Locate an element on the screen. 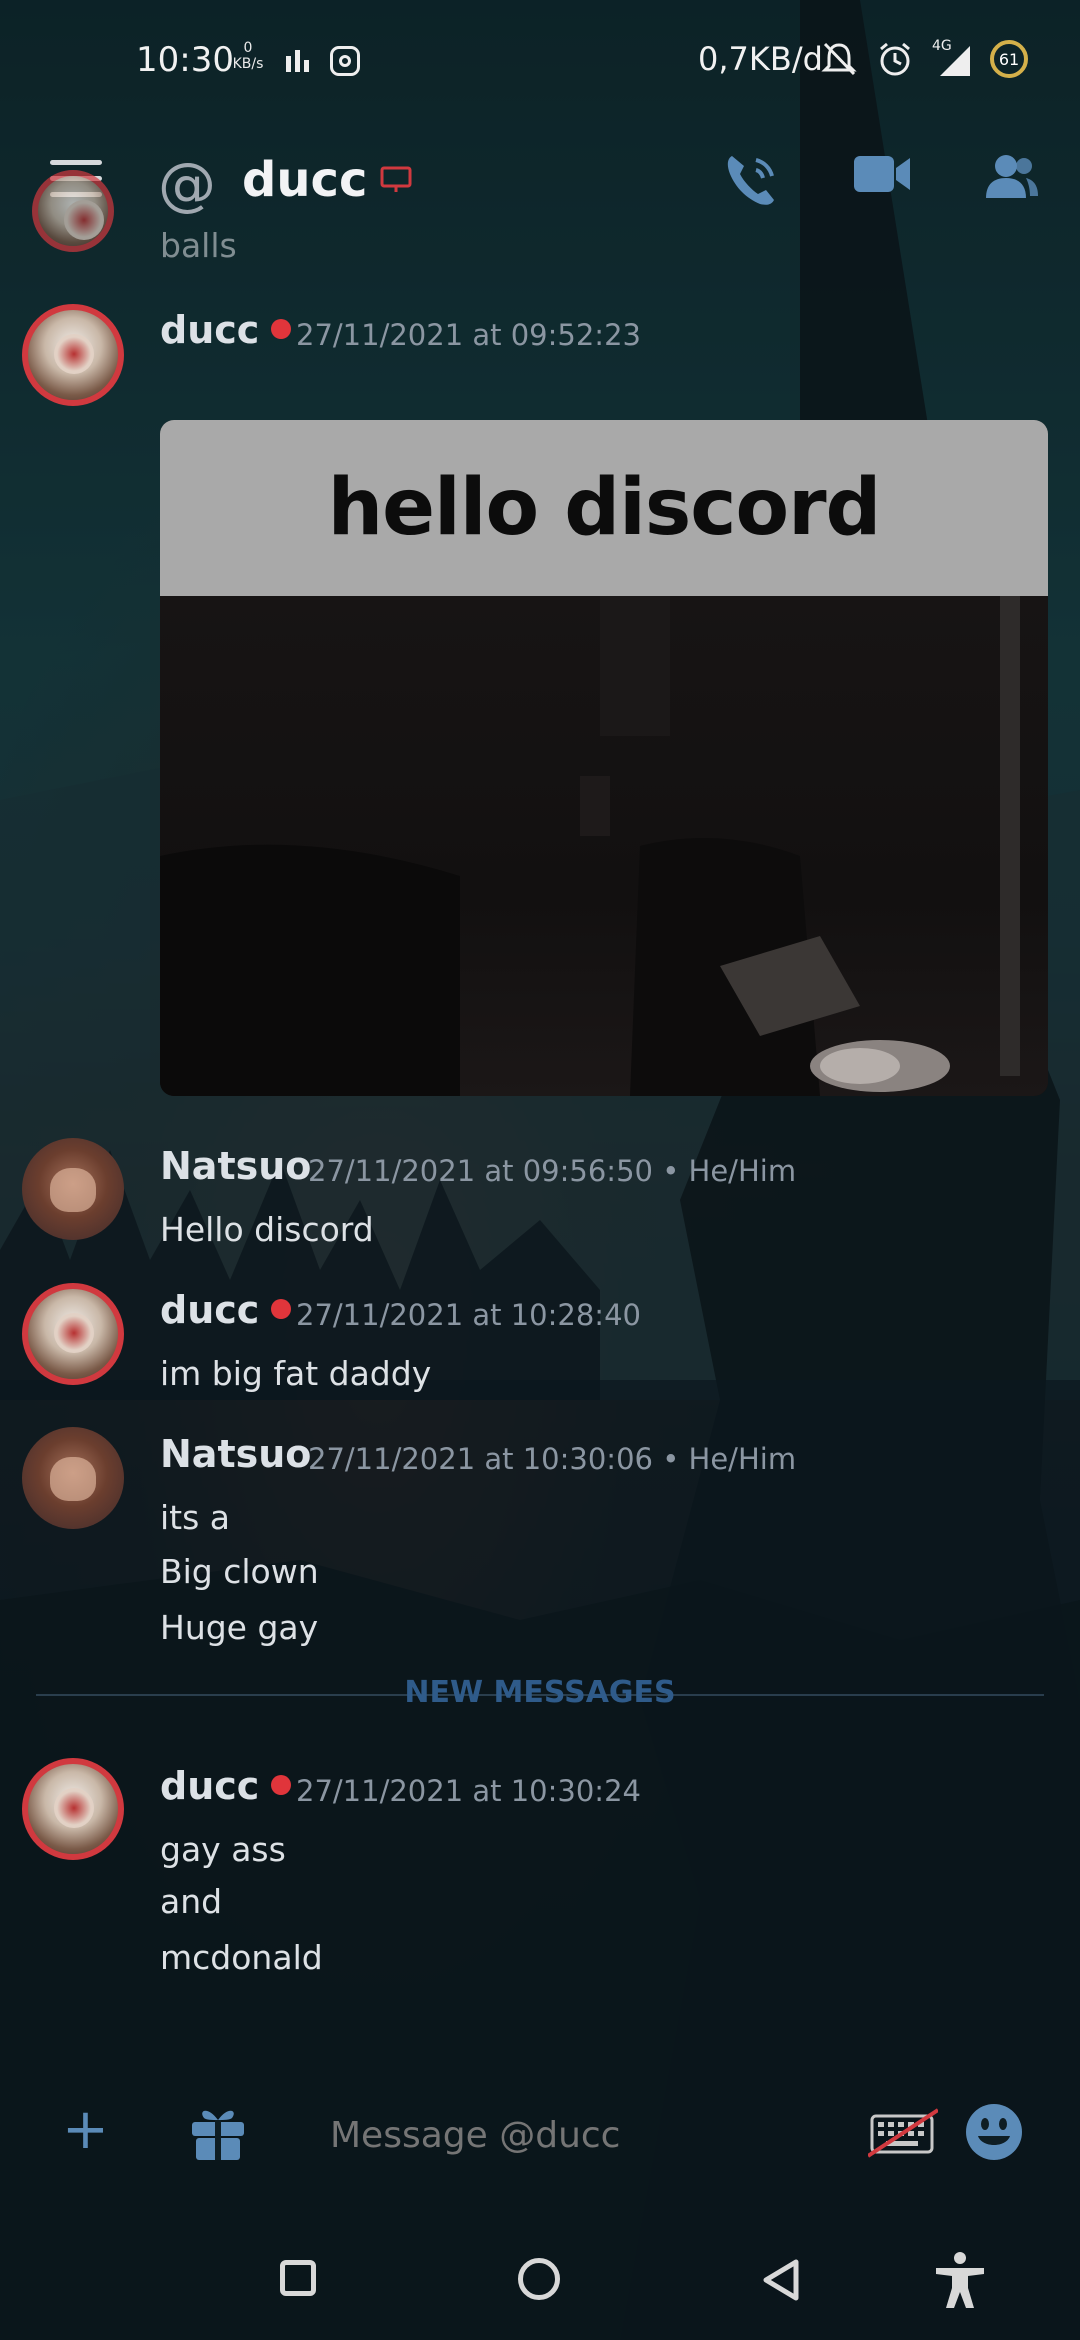 This screenshot has height=2340, width=1080. channel-header: @ ducc is located at coordinates (540, 180).